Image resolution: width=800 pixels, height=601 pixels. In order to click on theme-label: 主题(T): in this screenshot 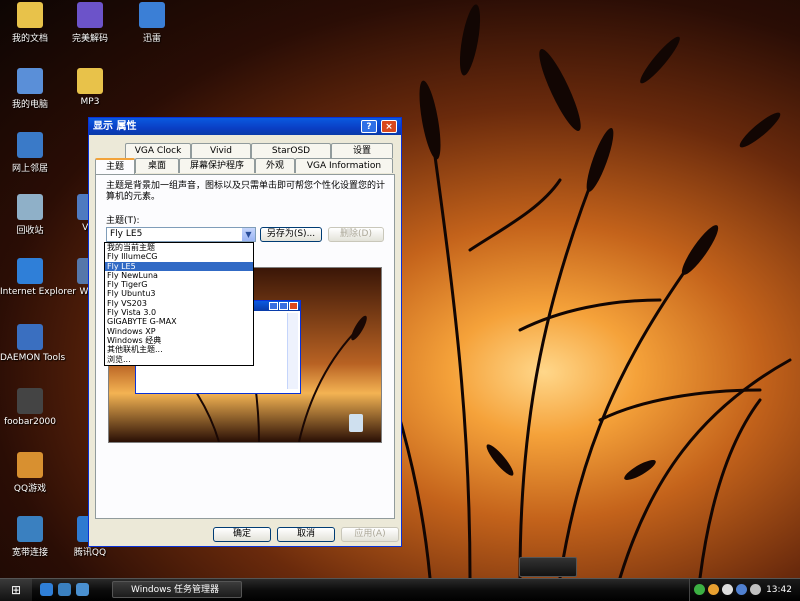, I will do `click(123, 221)`.